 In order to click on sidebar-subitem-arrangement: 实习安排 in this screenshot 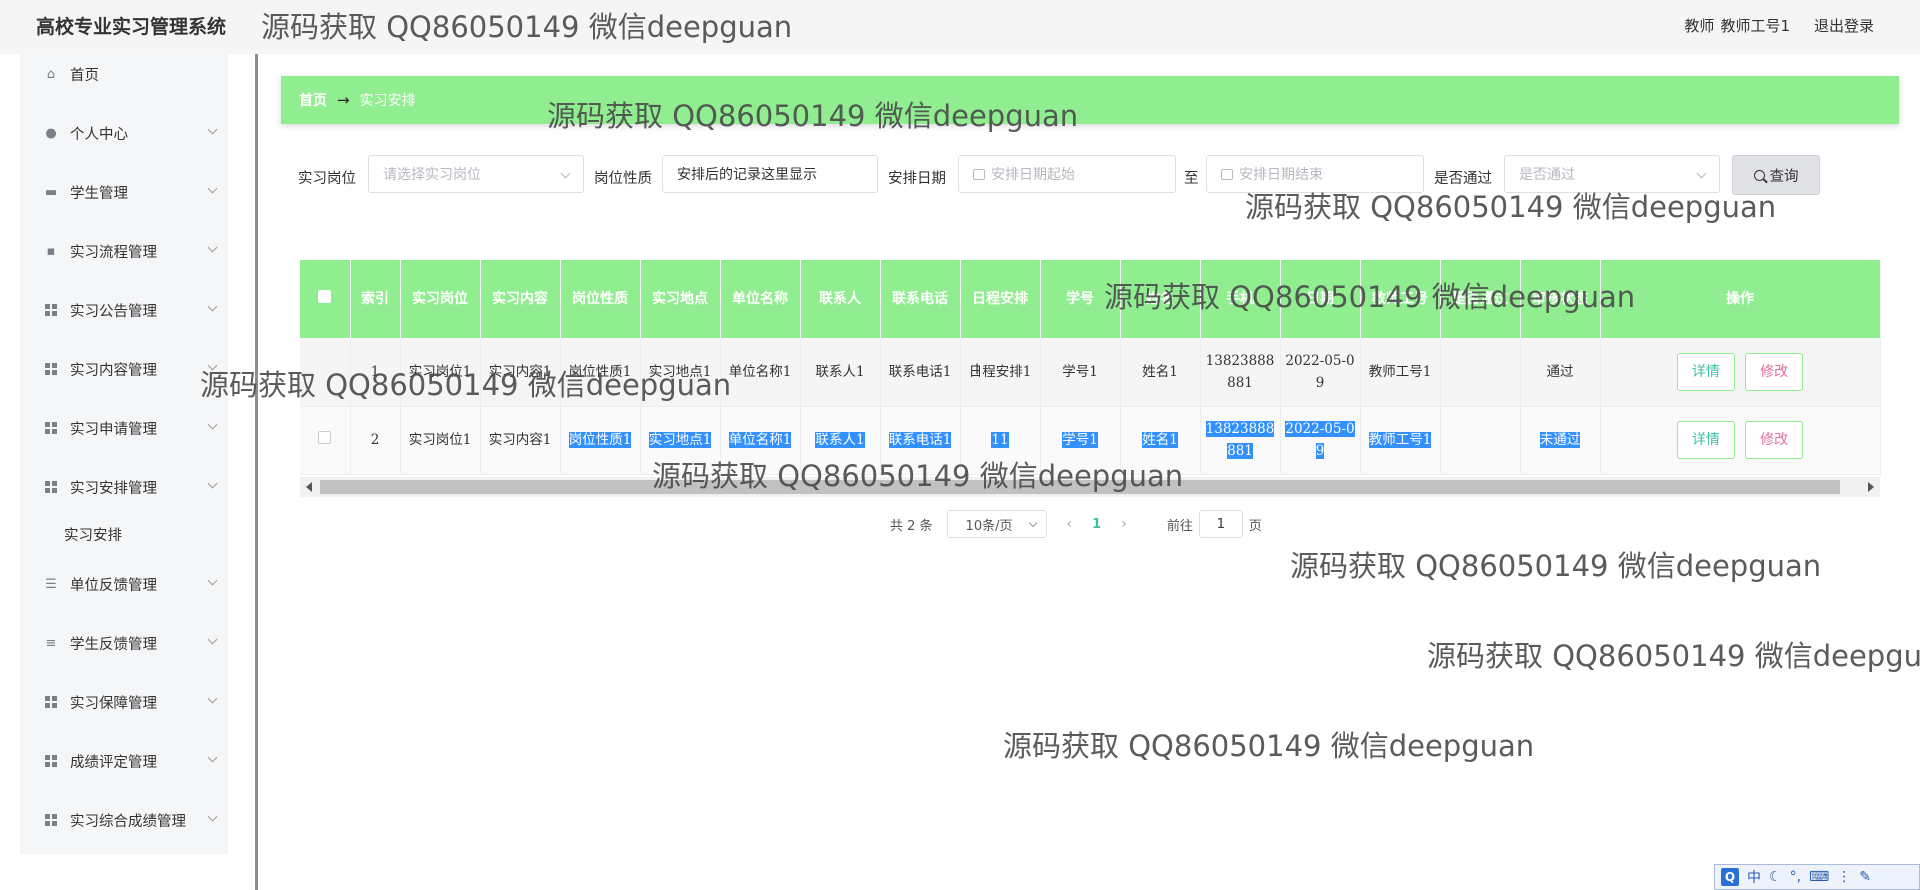, I will do `click(93, 534)`.